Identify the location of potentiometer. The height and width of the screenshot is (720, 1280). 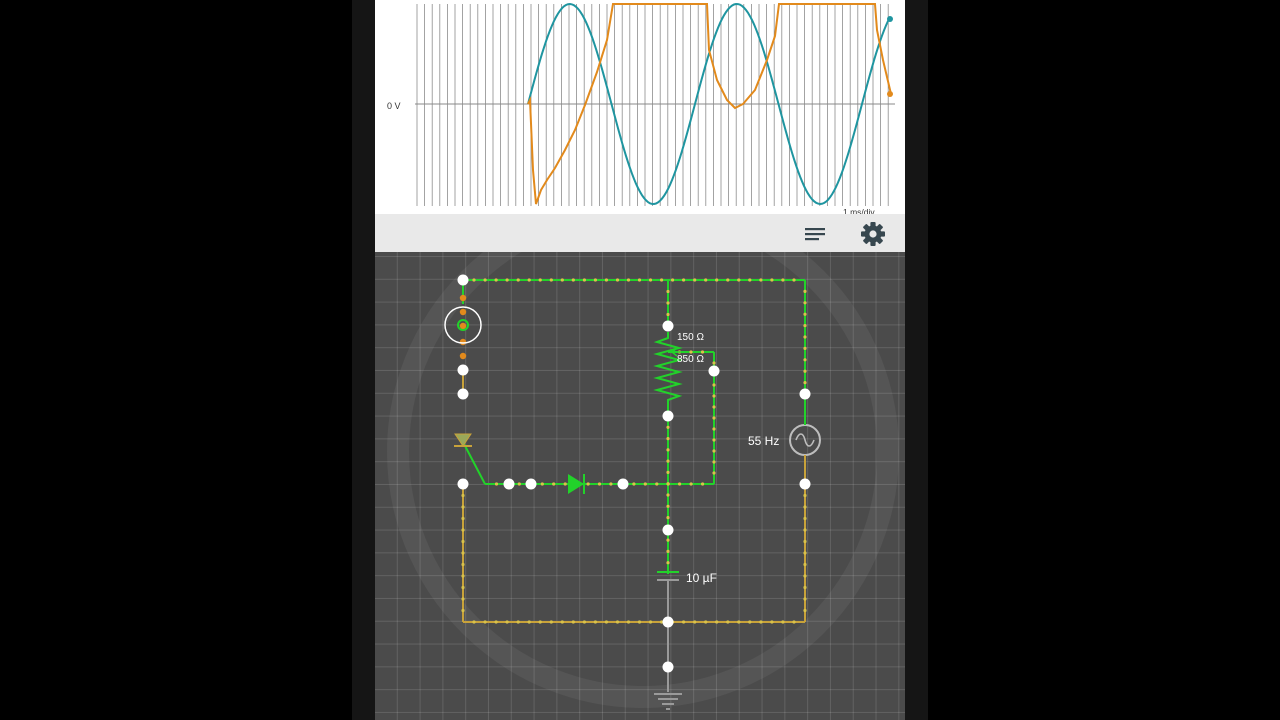
(668, 374).